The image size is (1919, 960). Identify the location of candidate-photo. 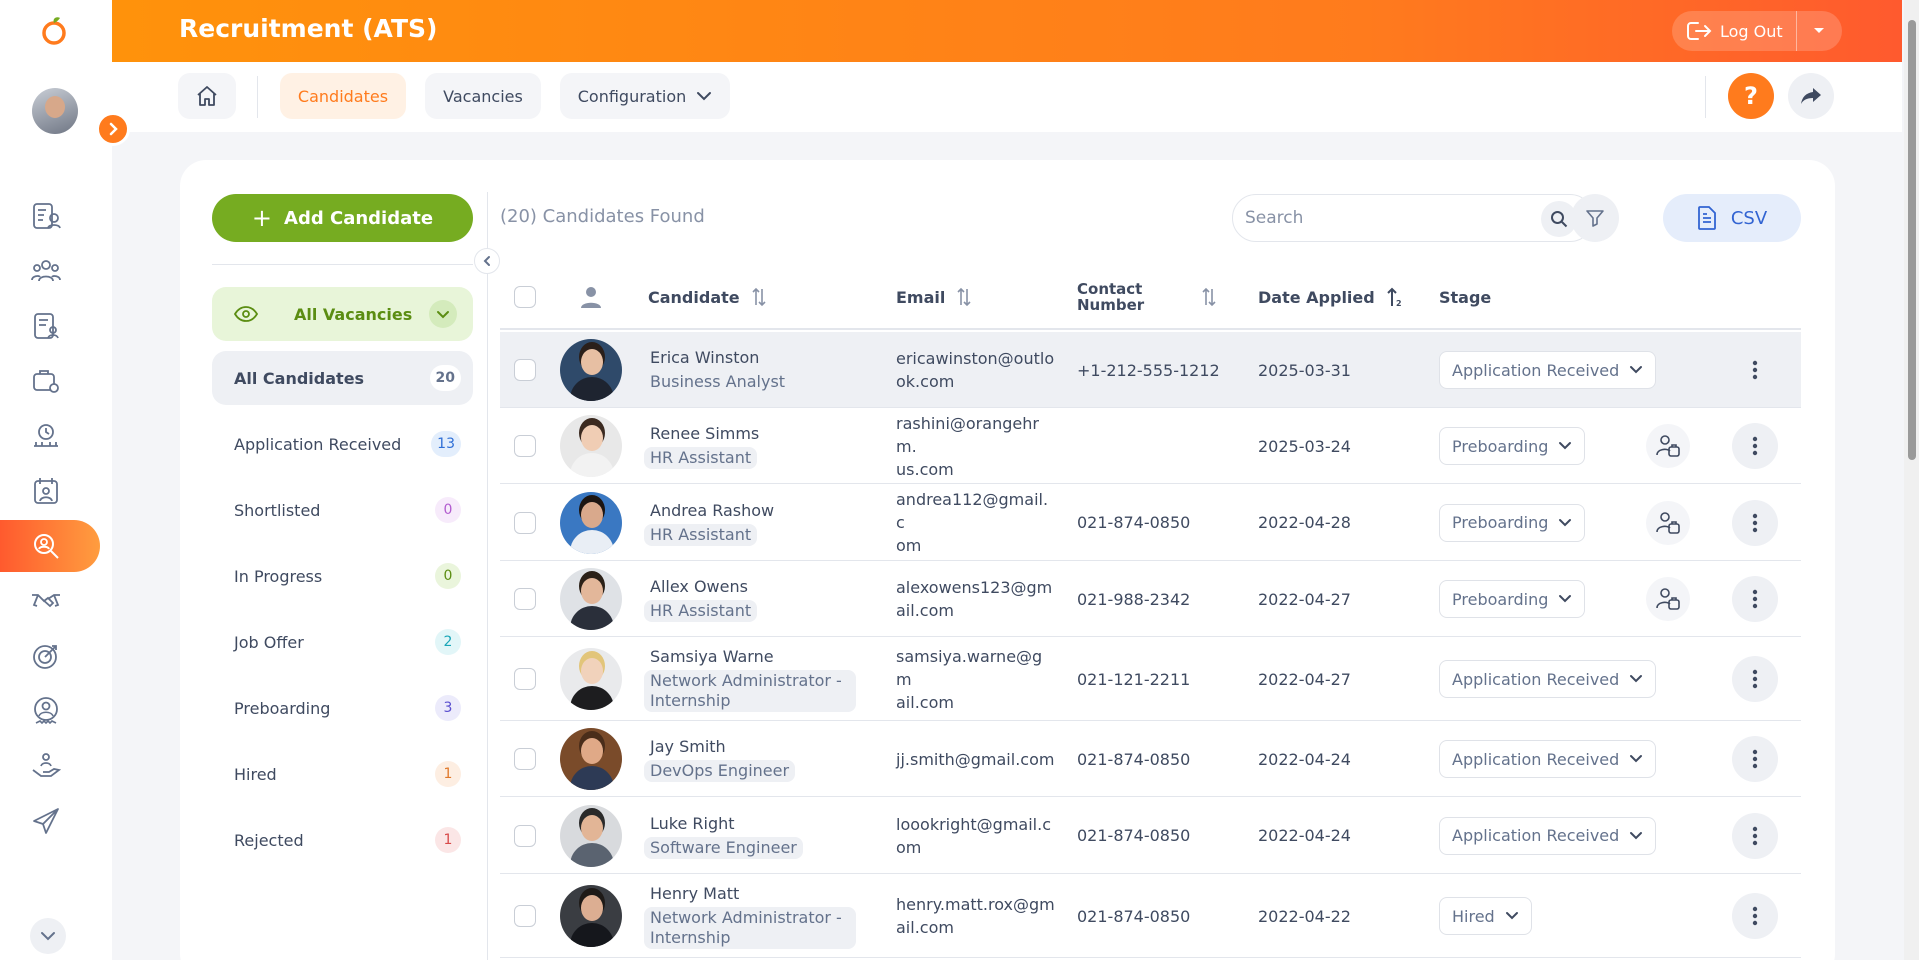
(591, 916).